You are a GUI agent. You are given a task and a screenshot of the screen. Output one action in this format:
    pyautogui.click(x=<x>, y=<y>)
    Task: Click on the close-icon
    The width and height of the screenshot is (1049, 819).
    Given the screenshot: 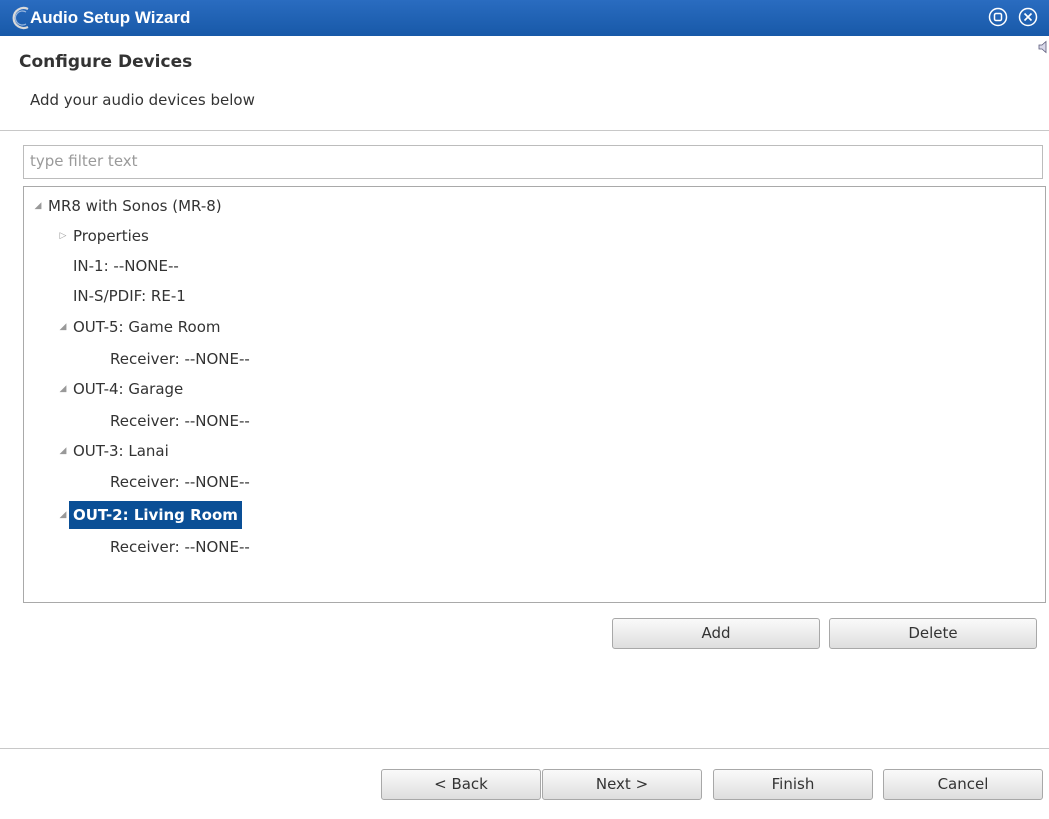 What is the action you would take?
    pyautogui.click(x=1028, y=17)
    